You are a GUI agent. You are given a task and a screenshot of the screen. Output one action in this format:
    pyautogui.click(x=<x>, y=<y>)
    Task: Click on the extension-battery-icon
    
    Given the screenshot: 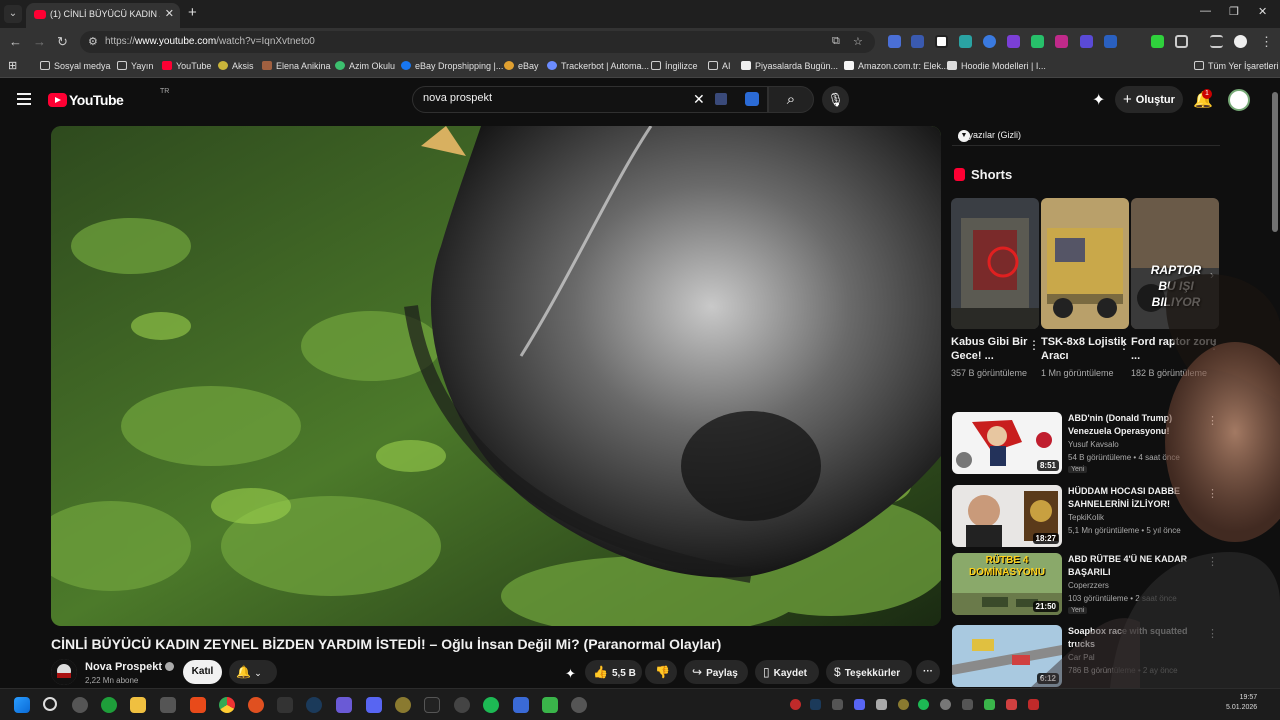 What is the action you would take?
    pyautogui.click(x=1157, y=41)
    